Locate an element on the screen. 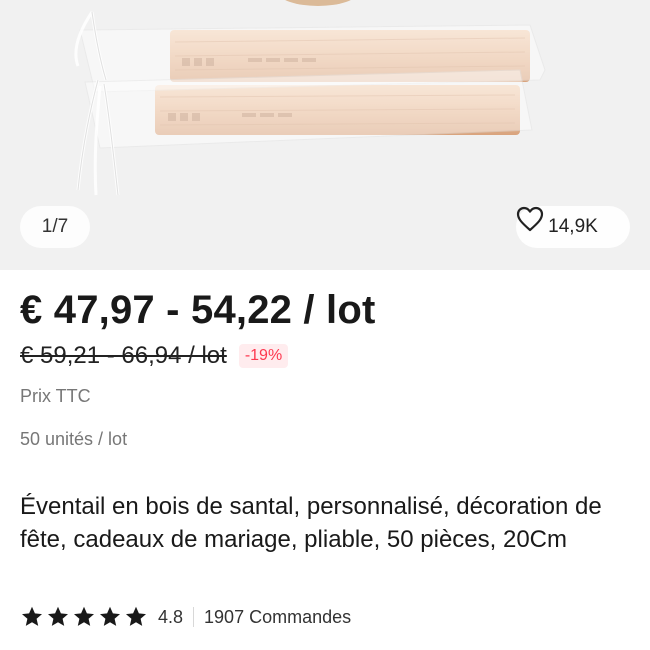 Image resolution: width=650 pixels, height=650 pixels. orders-count: 1907 Commandes is located at coordinates (278, 616).